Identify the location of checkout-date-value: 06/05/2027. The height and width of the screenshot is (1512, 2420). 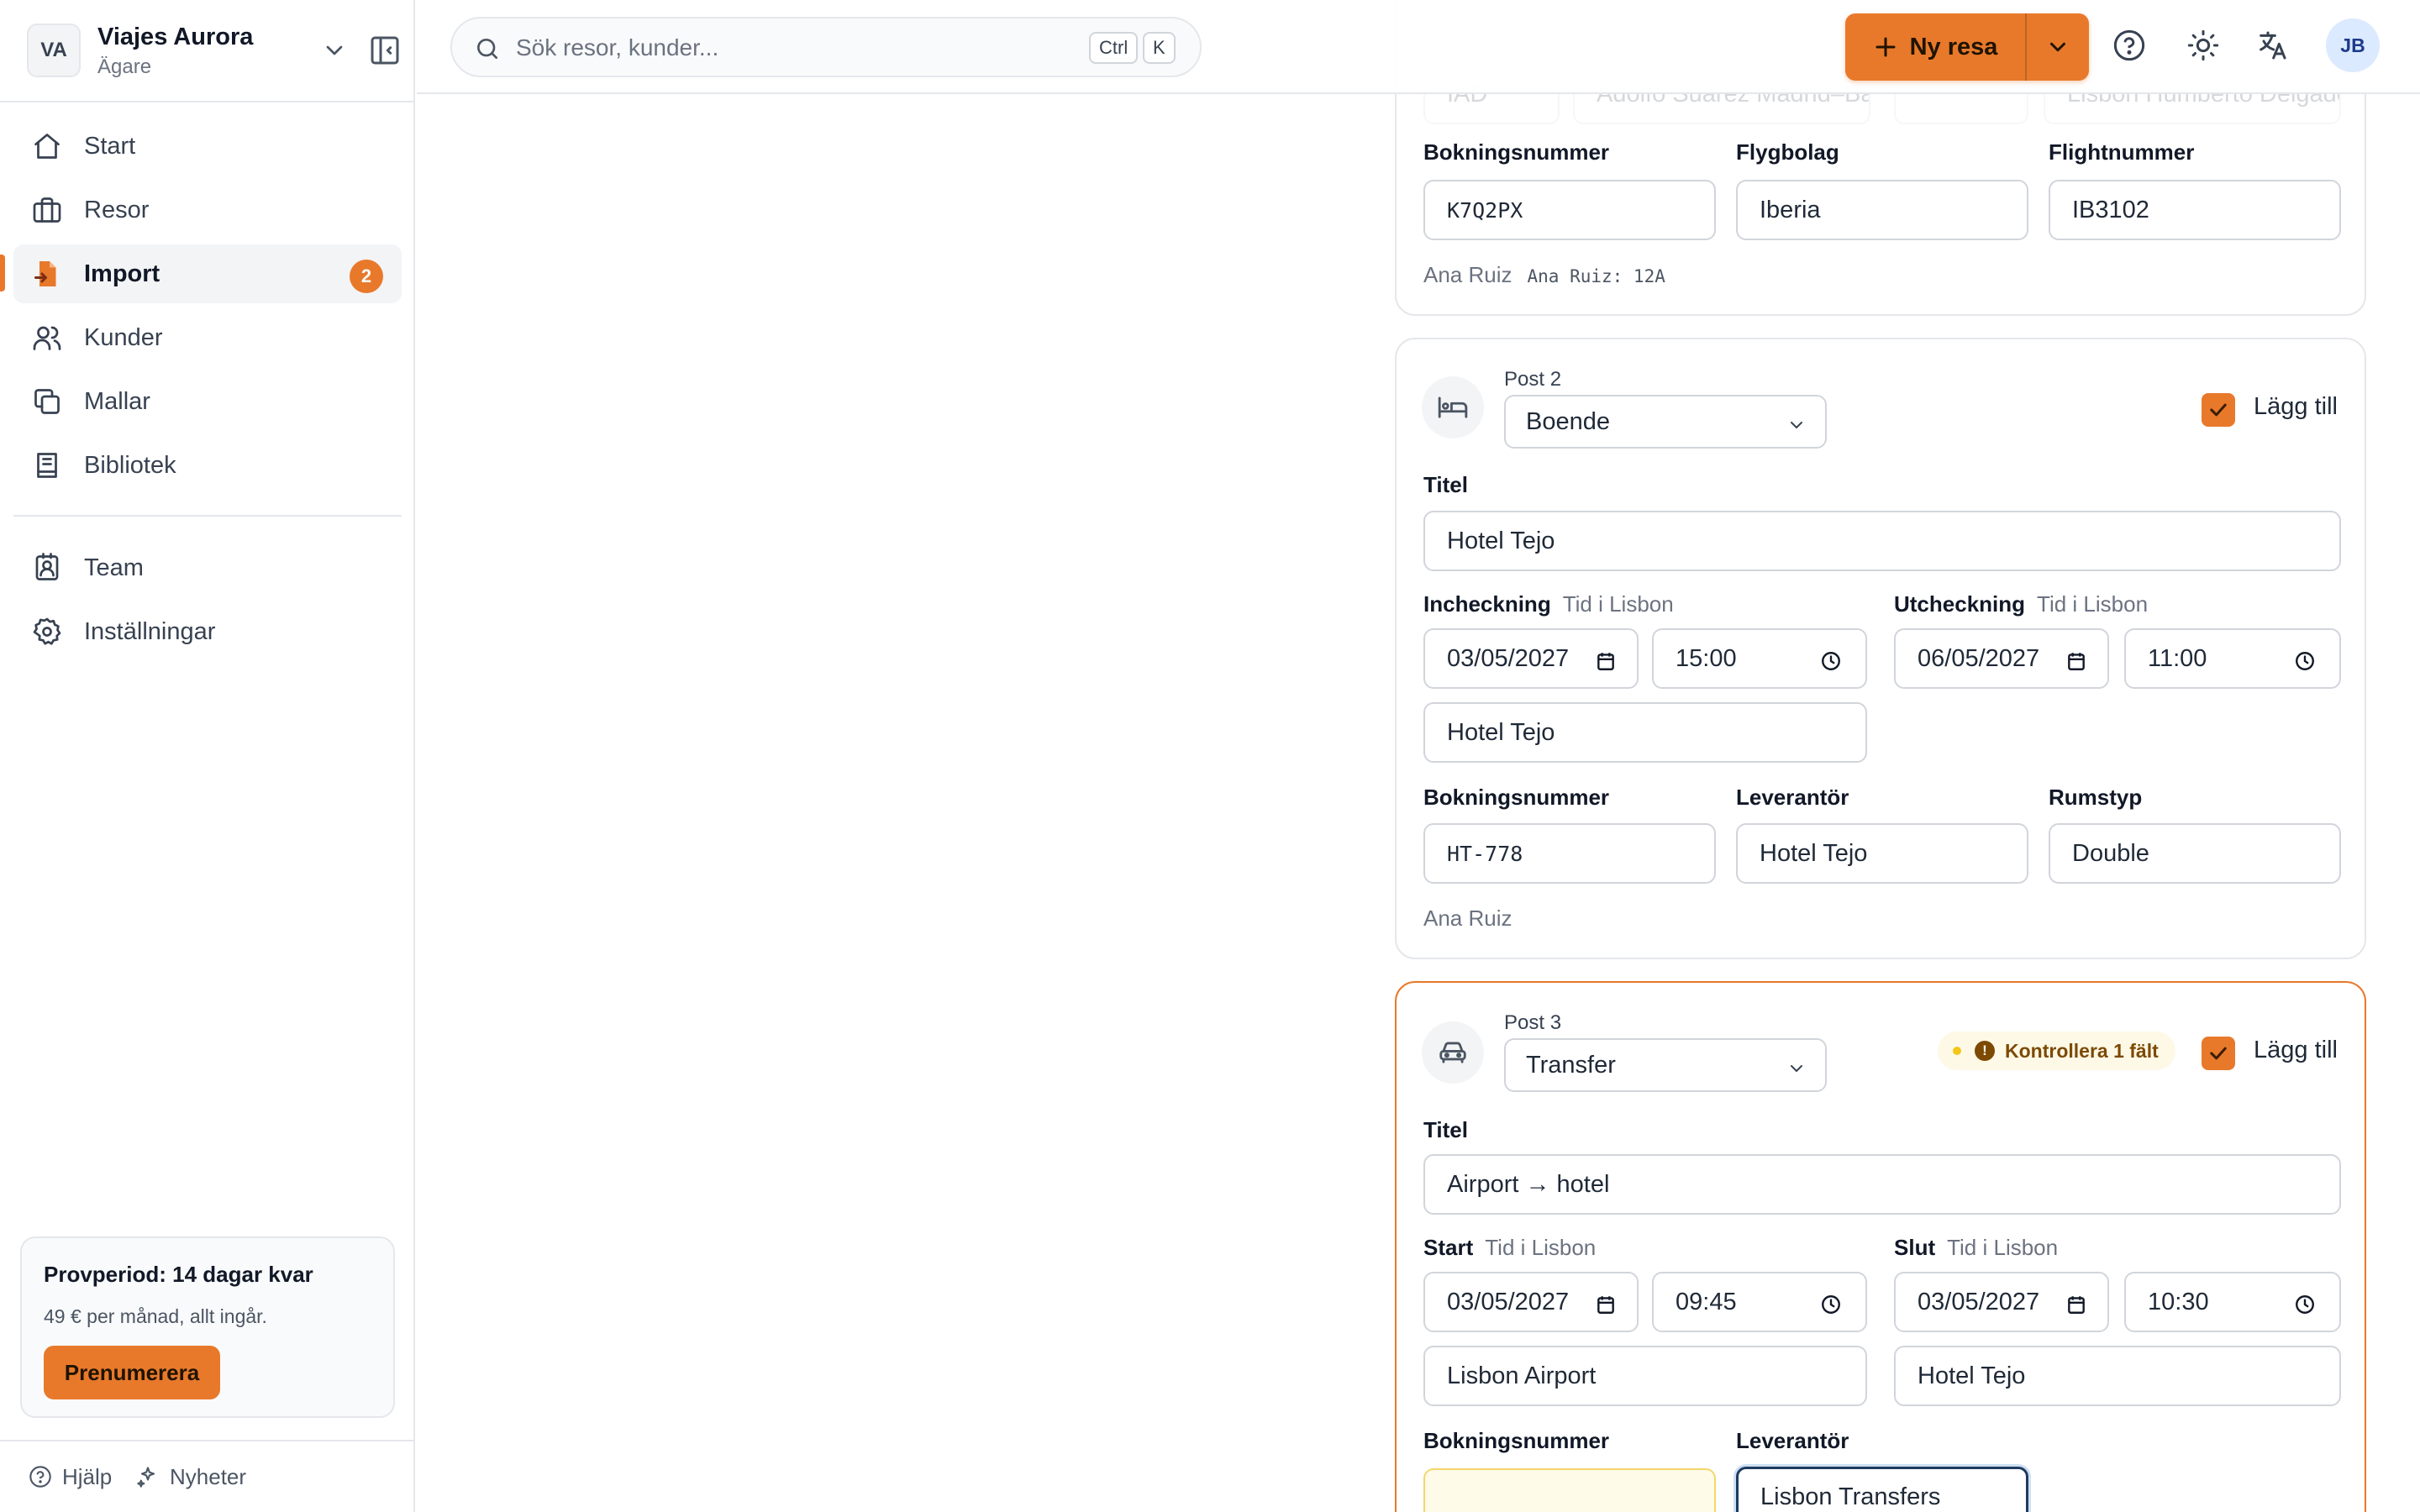
(1979, 658).